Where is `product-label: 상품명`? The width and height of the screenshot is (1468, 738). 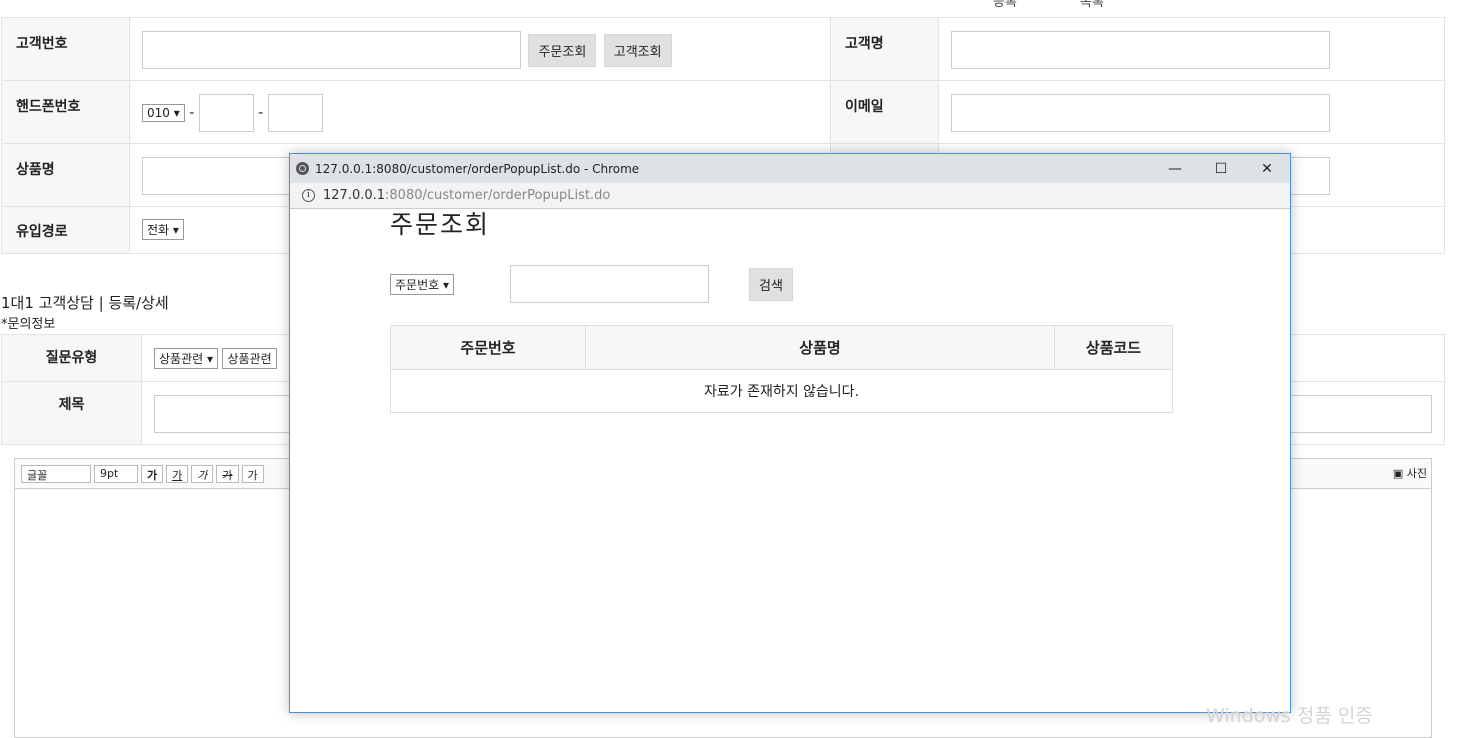 product-label: 상품명 is located at coordinates (65, 175).